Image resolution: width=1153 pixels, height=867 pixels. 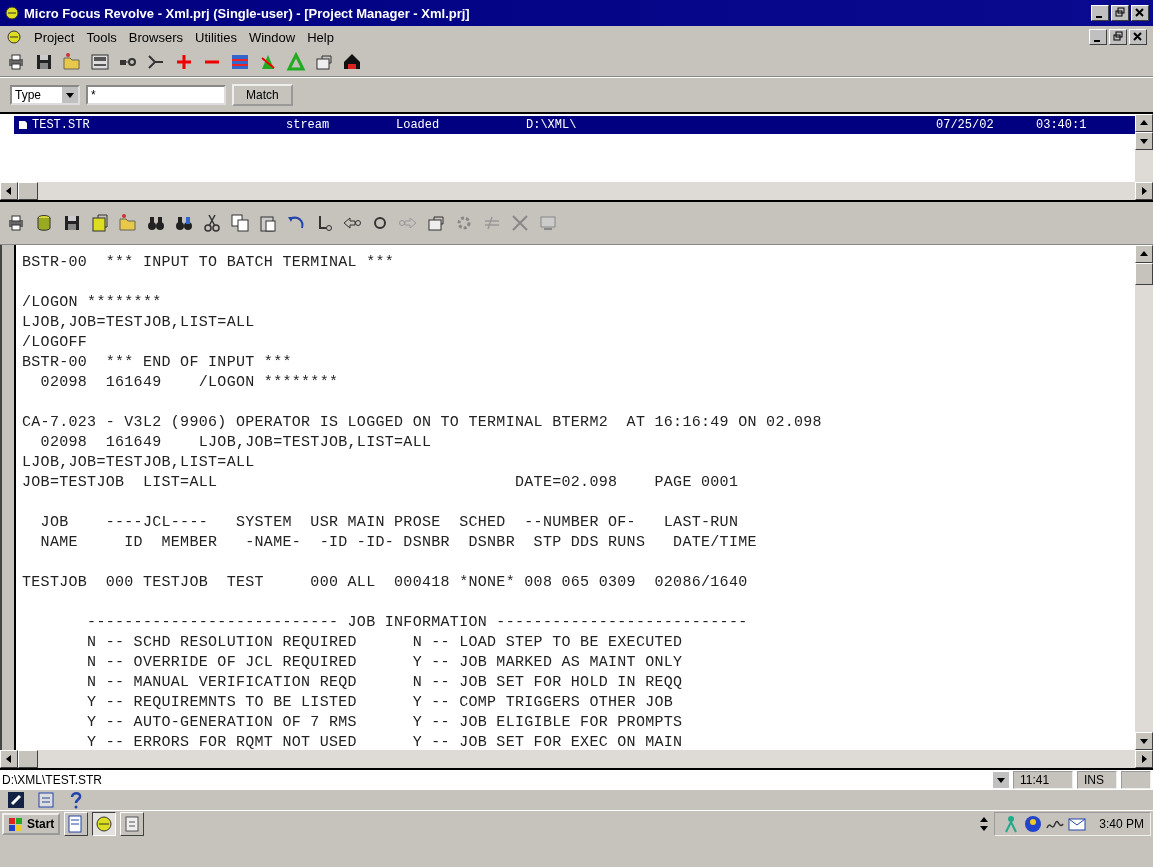 I want to click on menu-item: Utilities, so click(x=216, y=37).